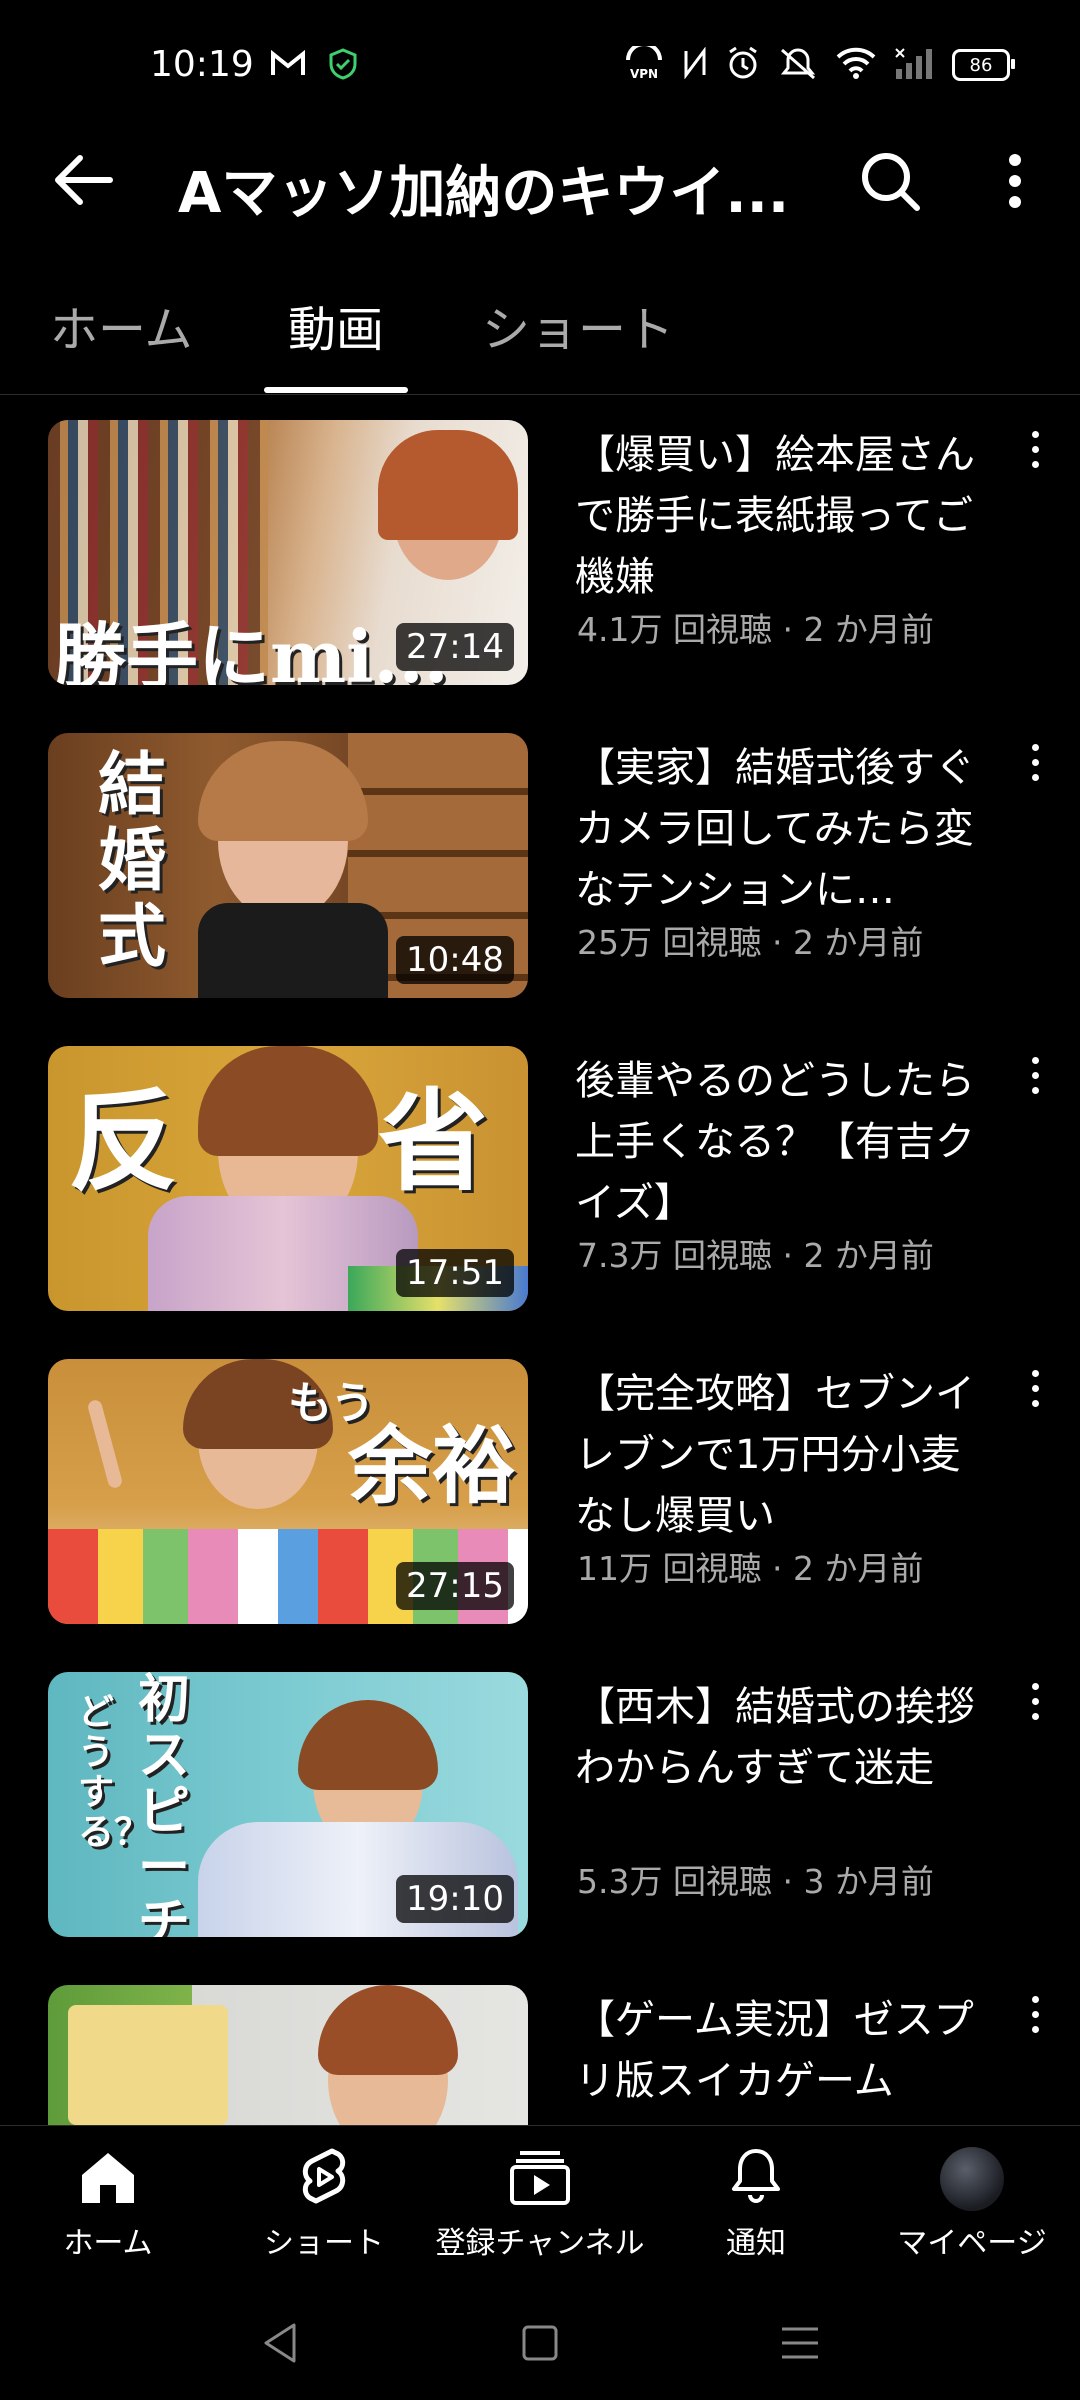 The width and height of the screenshot is (1080, 2400). What do you see at coordinates (755, 629) in the screenshot?
I see `video-meta: 4.1万 回視聴 · 2 か月前` at bounding box center [755, 629].